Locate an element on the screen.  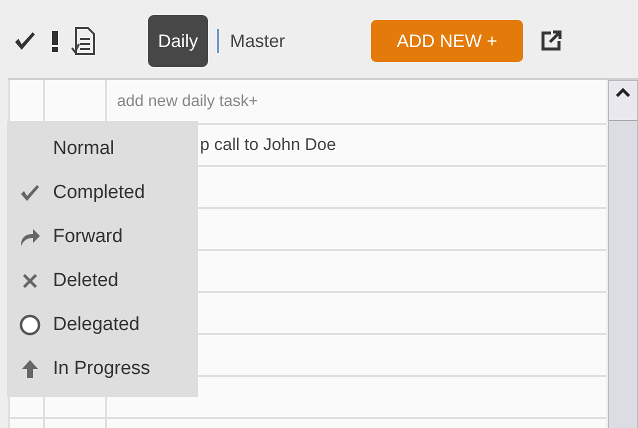
cross-icon is located at coordinates (30, 281).